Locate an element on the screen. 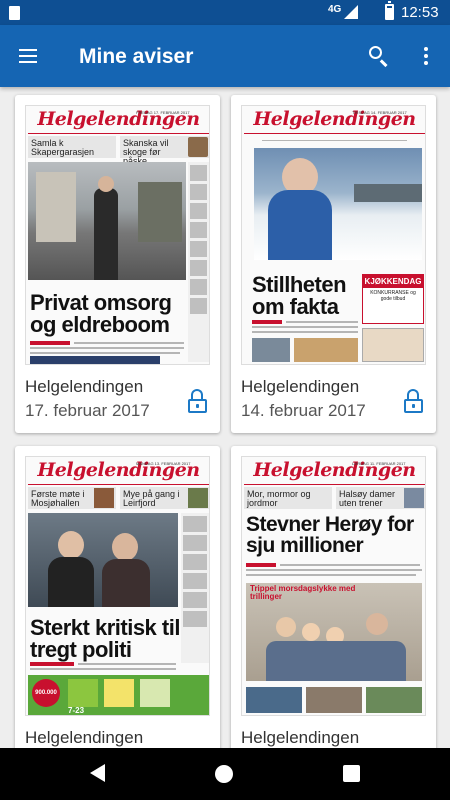  cover-teaser: Mor, mormor og jordmor is located at coordinates (279, 498).